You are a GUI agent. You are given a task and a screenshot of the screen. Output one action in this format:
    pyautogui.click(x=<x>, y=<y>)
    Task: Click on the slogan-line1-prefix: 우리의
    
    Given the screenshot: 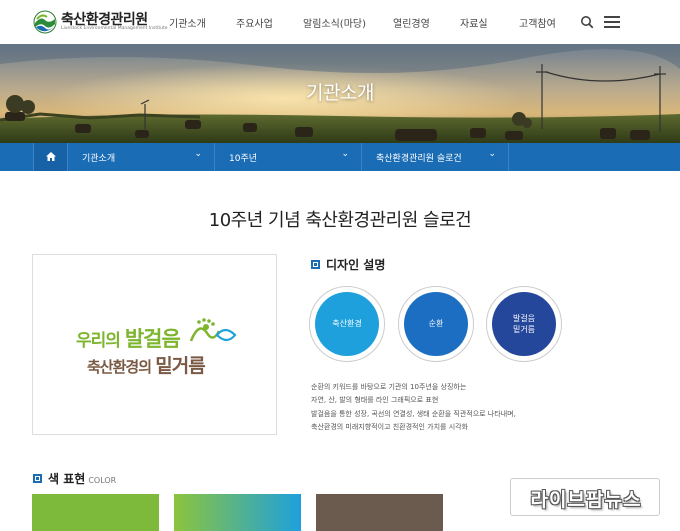 What is the action you would take?
    pyautogui.click(x=100, y=341)
    